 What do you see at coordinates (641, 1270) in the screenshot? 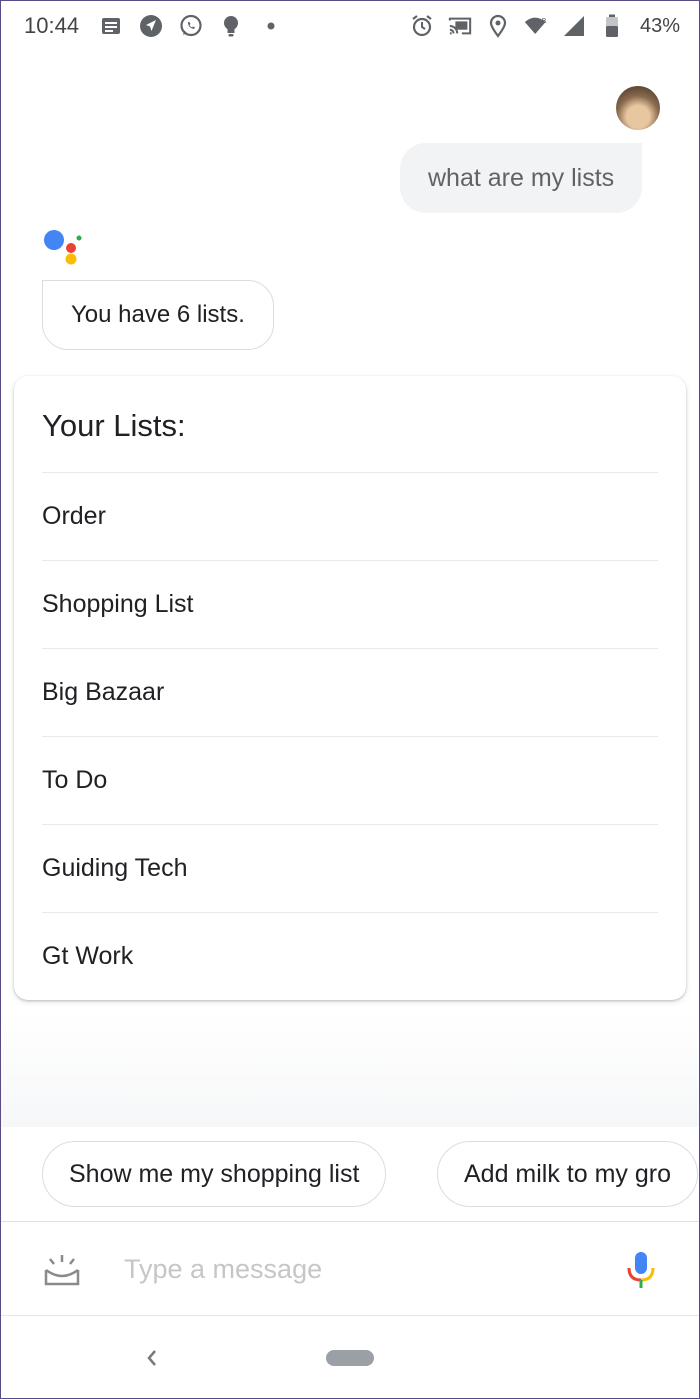
I see `microphone-icon` at bounding box center [641, 1270].